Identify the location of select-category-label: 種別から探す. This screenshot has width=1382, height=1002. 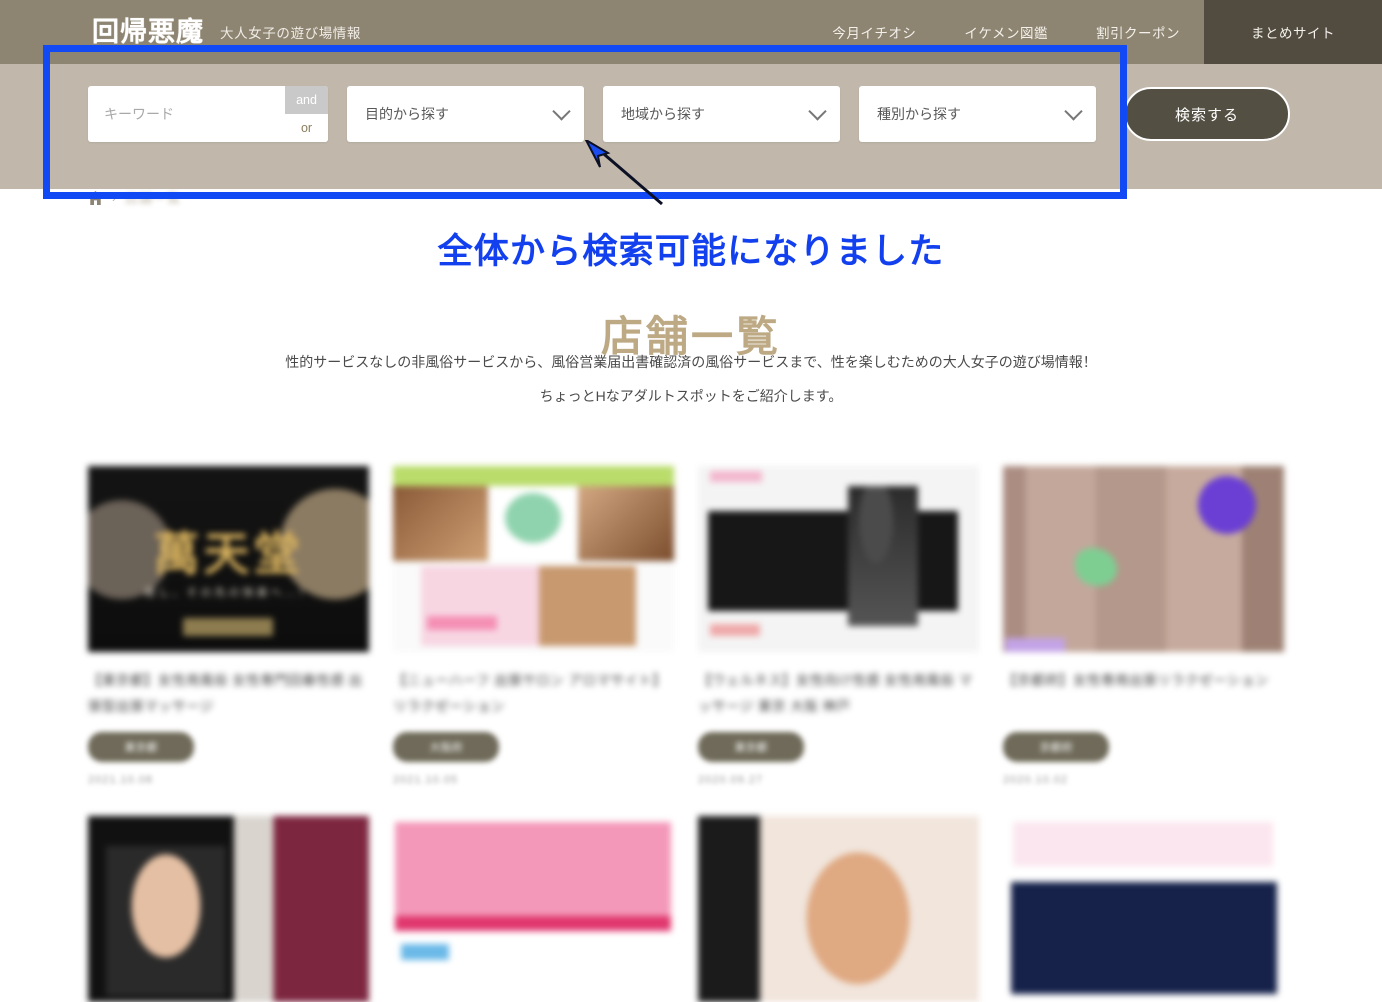
(919, 114).